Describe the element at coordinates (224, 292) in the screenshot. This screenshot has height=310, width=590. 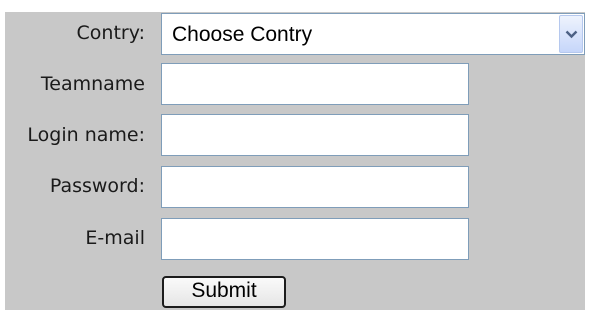
I see `submit-button: Submit` at that location.